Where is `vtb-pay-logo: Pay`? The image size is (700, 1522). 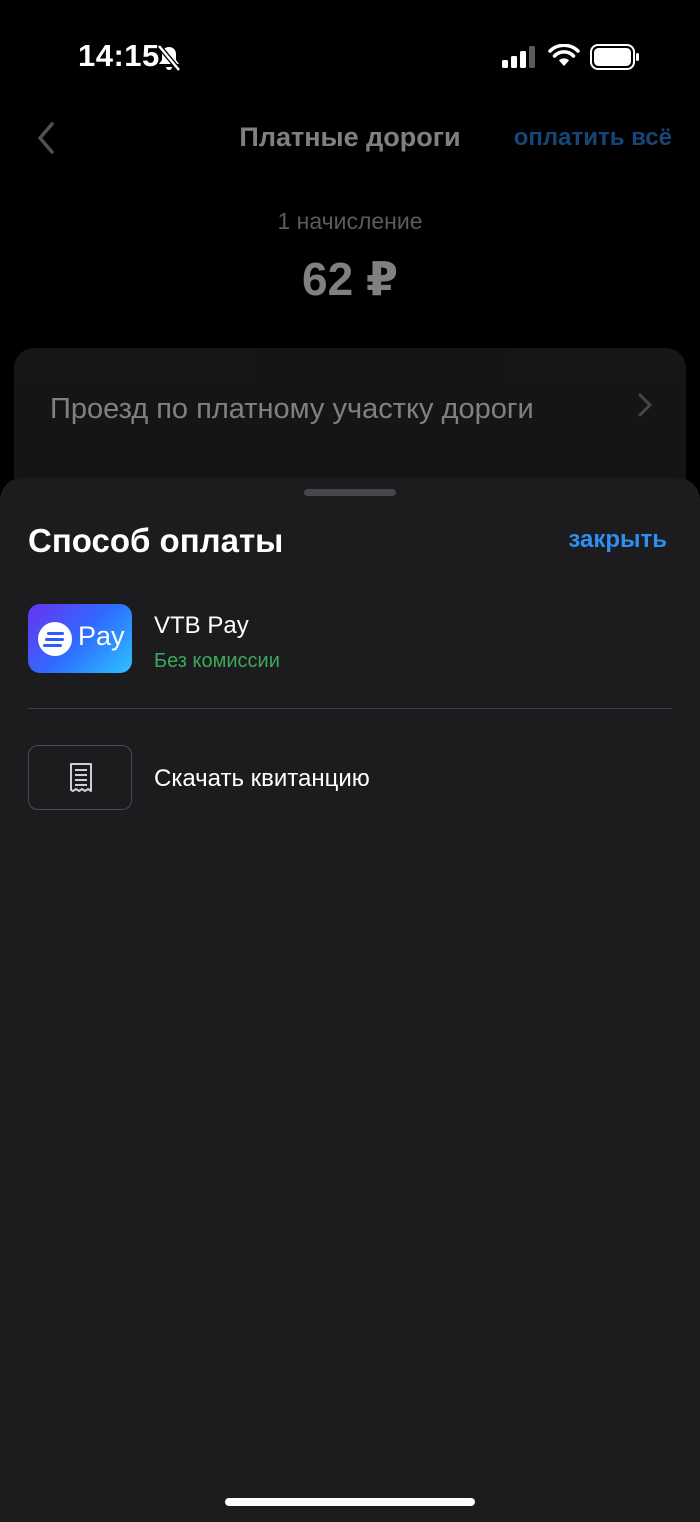
vtb-pay-logo: Pay is located at coordinates (80, 638).